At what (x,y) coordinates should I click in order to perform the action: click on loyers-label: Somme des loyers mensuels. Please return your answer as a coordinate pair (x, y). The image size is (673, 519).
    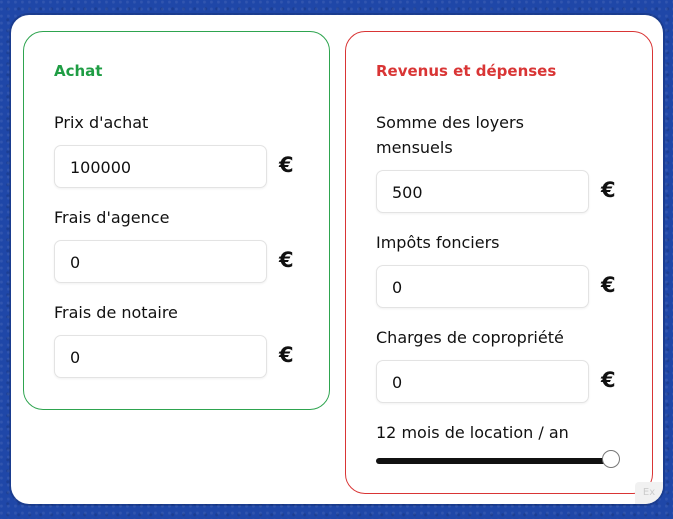
    Looking at the image, I should click on (450, 135).